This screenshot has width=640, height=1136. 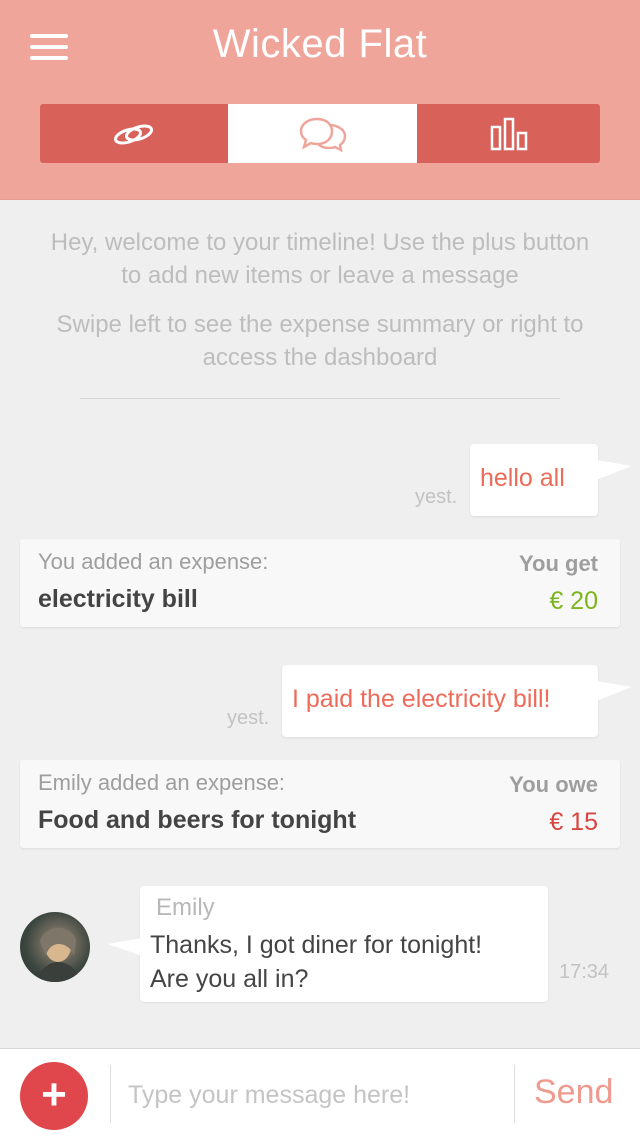 I want to click on expense-author: You added an expense:, so click(x=153, y=561).